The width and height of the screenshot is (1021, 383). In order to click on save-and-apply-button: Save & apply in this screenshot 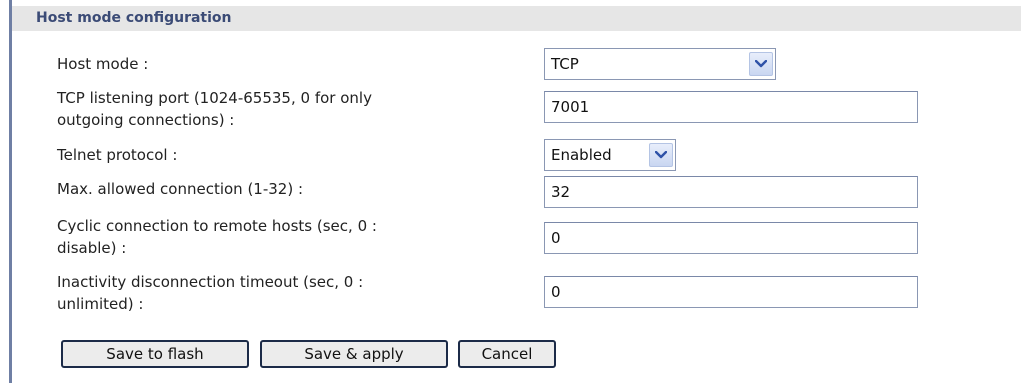, I will do `click(354, 354)`.